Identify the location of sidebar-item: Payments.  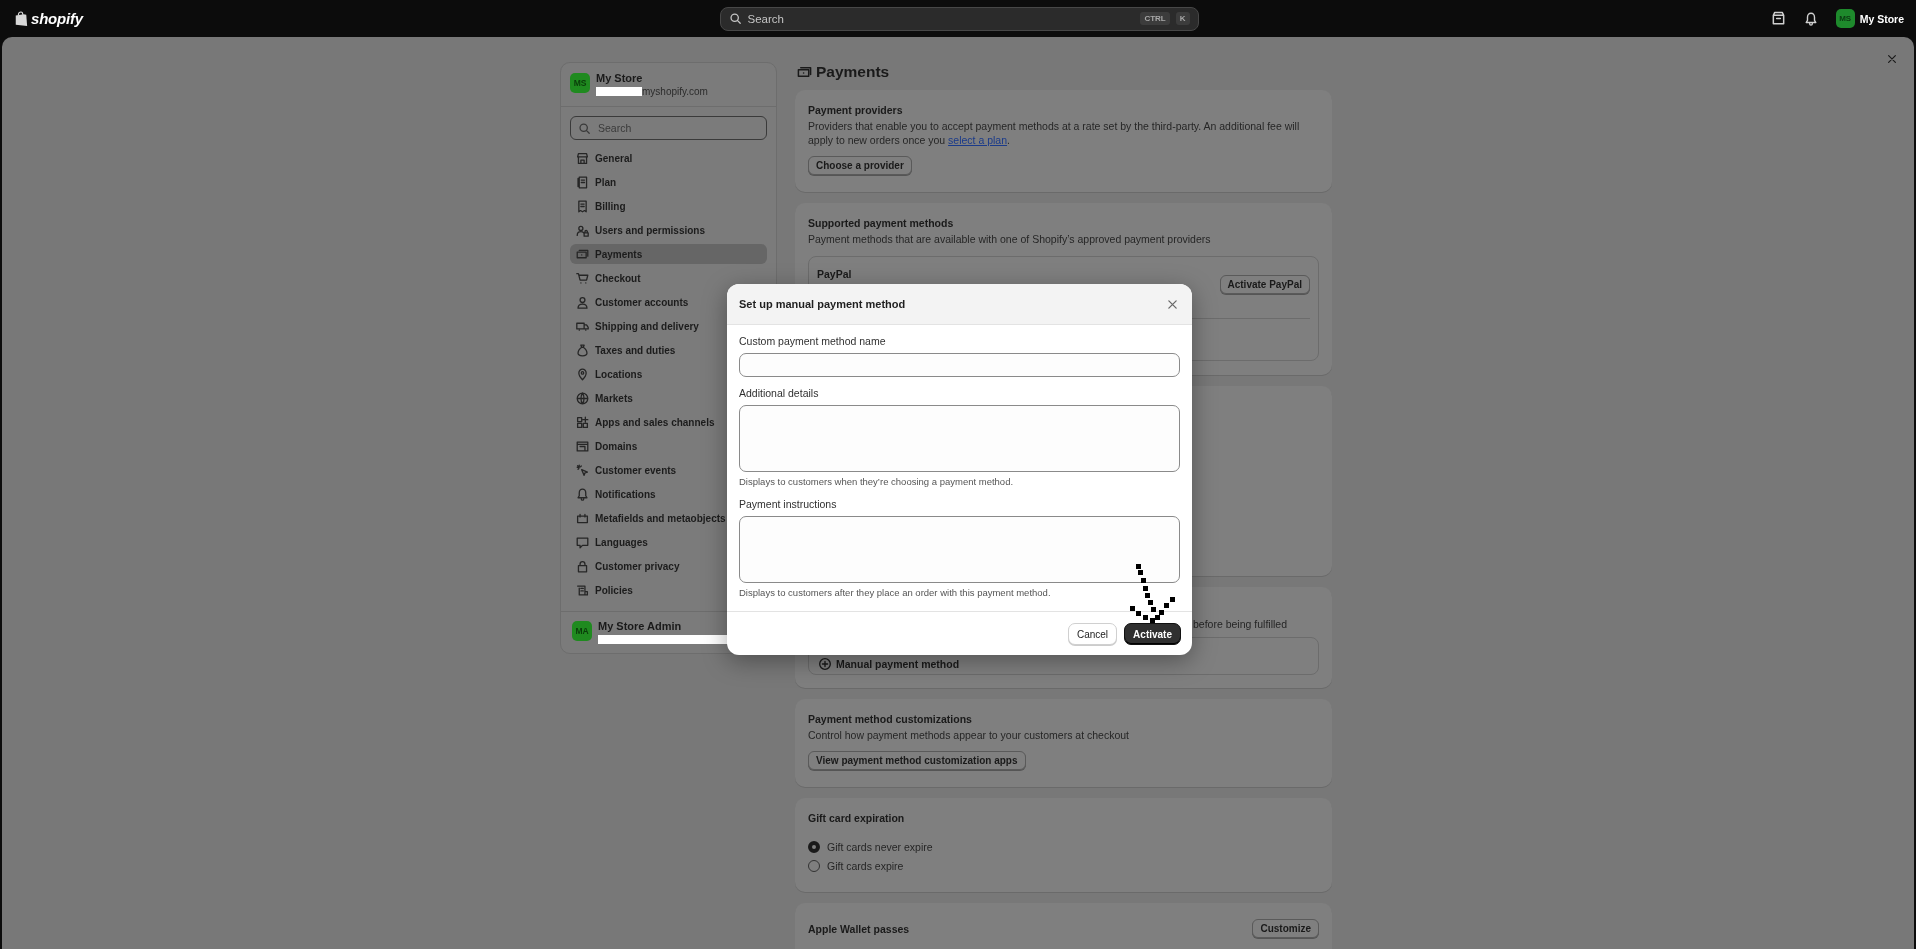
(668, 254).